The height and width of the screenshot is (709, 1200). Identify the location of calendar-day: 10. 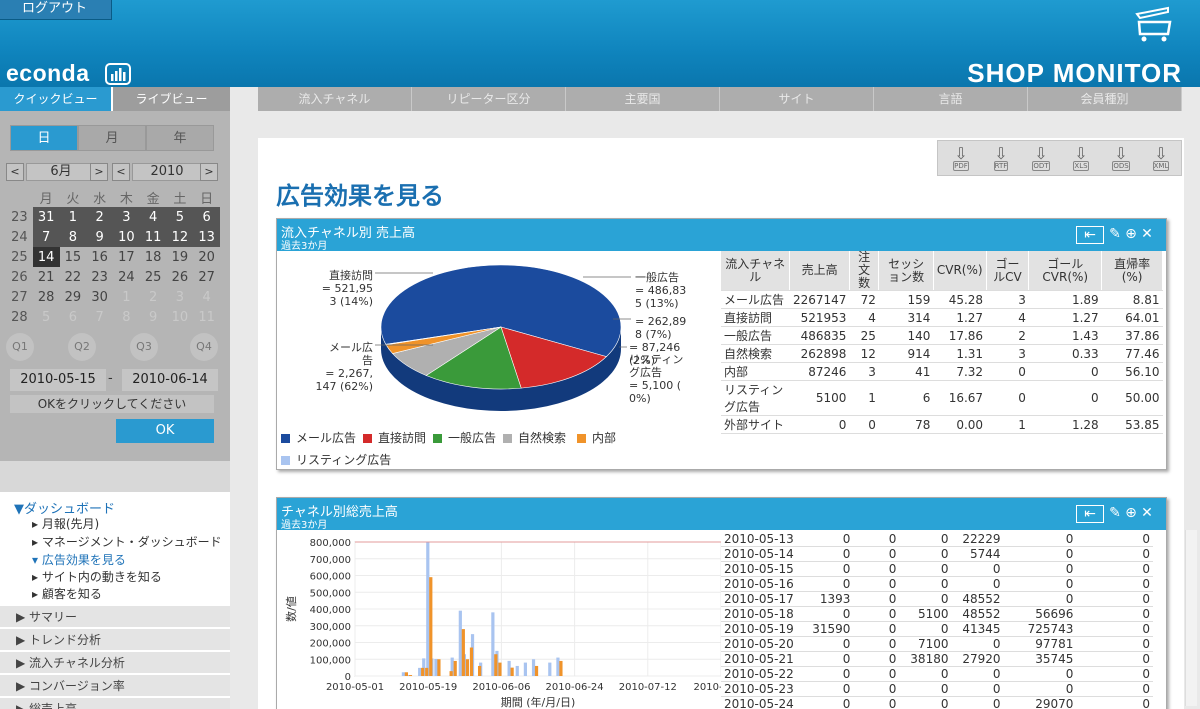
(126, 237).